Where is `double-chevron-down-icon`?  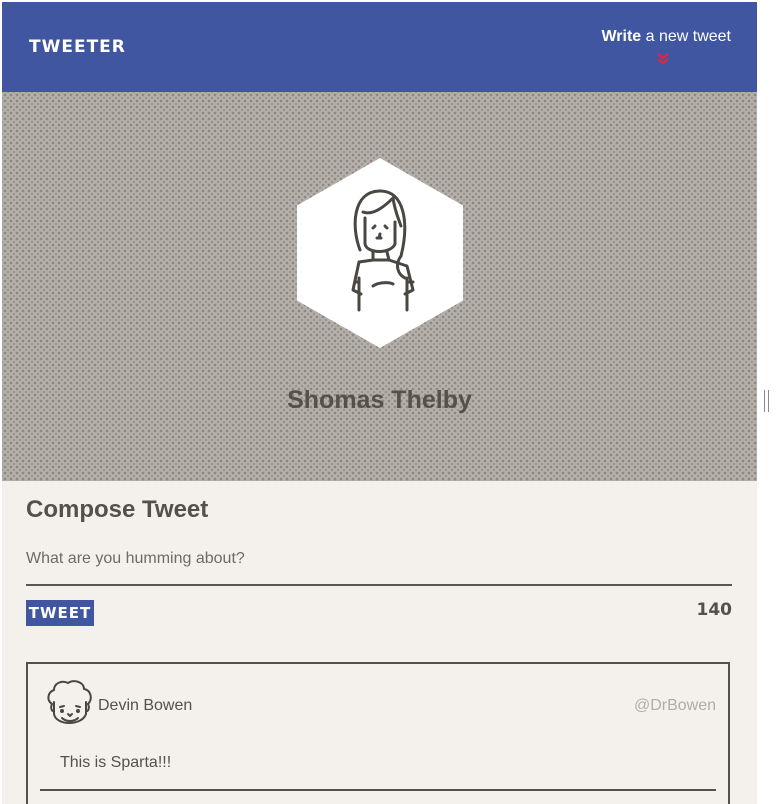 double-chevron-down-icon is located at coordinates (663, 59).